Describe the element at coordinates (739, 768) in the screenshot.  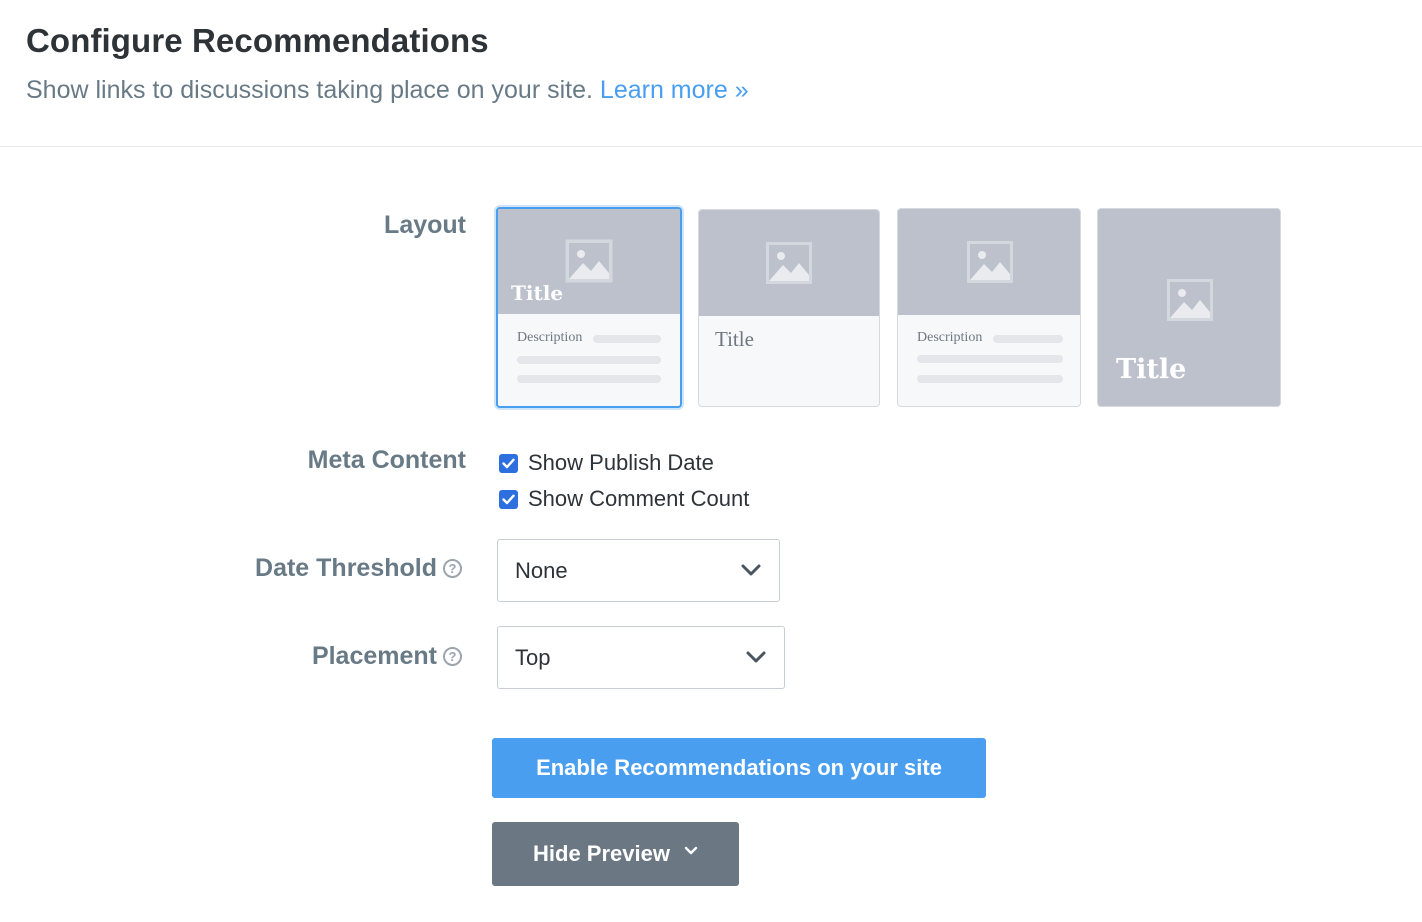
I see `enable-recommendations-button: Enable Recommendations on your site` at that location.